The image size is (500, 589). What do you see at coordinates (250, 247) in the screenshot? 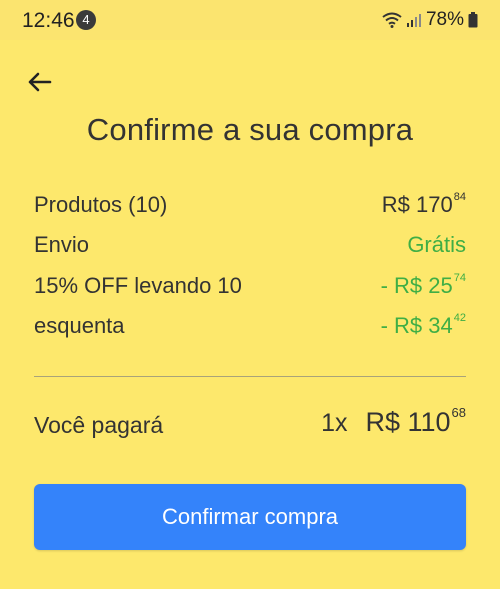
I see `summary-row-shipping: Envio Grátis` at bounding box center [250, 247].